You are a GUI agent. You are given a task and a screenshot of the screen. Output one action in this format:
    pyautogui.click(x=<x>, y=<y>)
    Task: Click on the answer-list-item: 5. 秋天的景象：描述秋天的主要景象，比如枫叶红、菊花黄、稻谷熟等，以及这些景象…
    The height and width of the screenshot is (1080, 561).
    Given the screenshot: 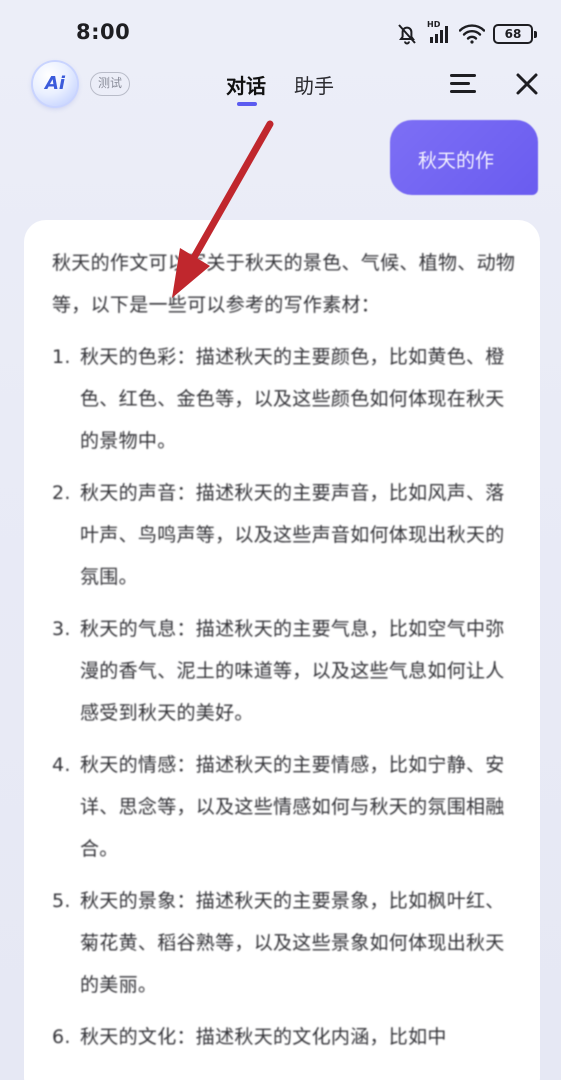 What is the action you would take?
    pyautogui.click(x=284, y=943)
    